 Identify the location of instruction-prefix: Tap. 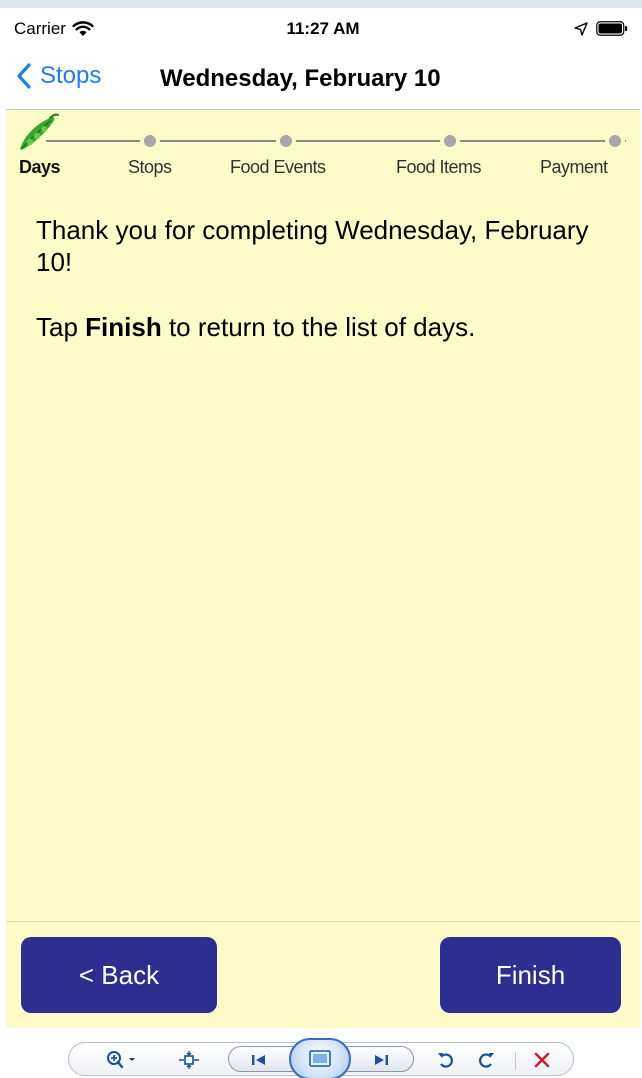
(61, 327).